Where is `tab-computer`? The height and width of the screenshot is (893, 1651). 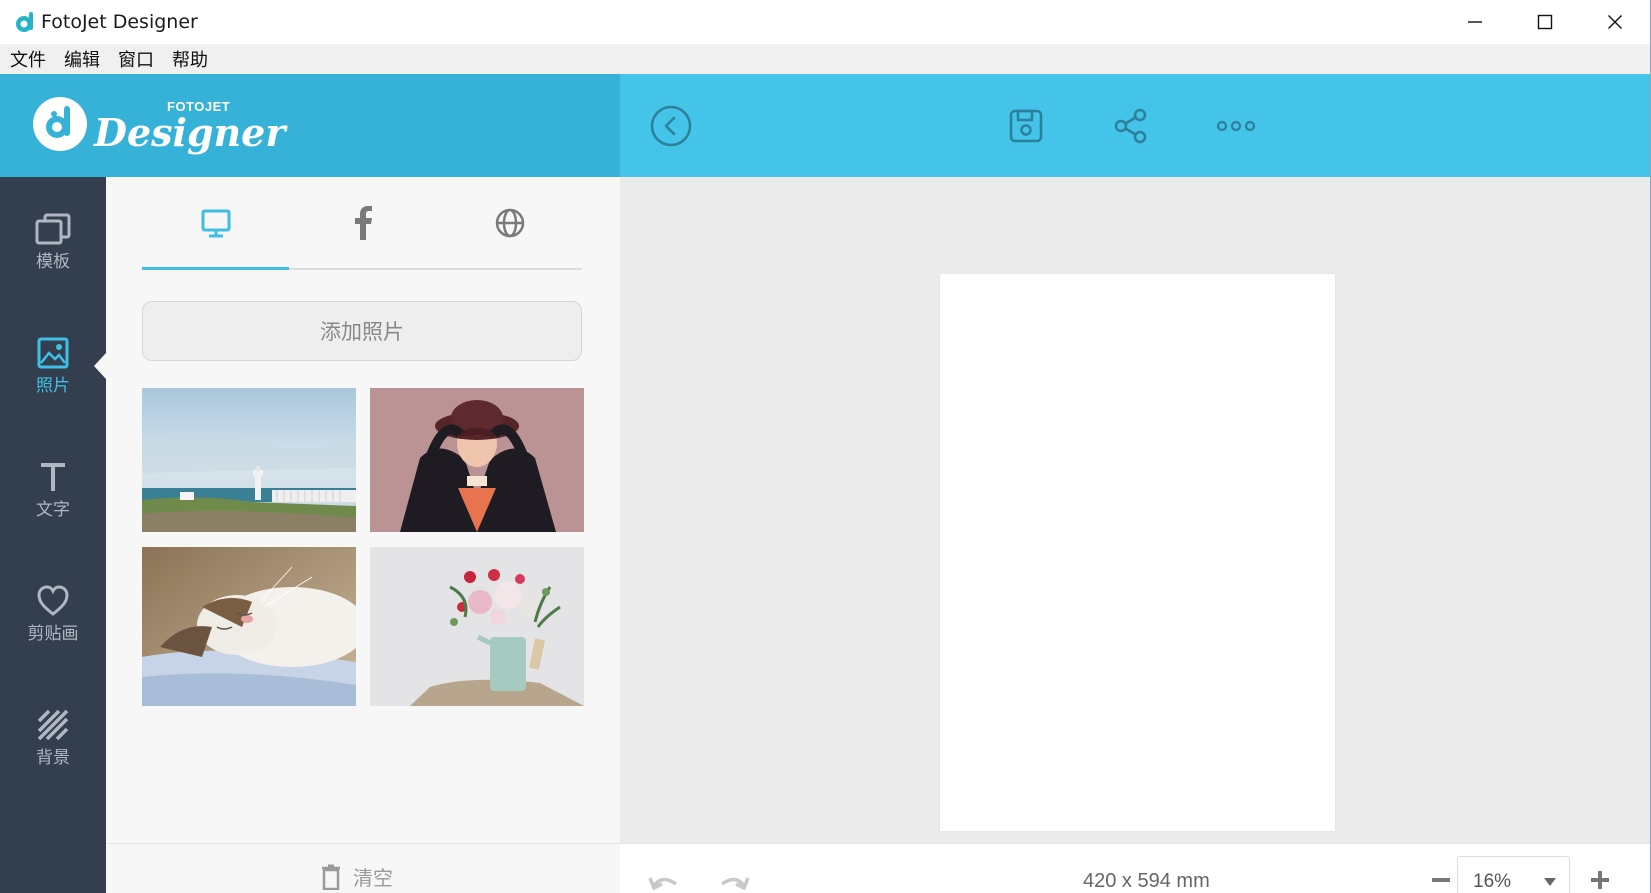 tab-computer is located at coordinates (215, 222).